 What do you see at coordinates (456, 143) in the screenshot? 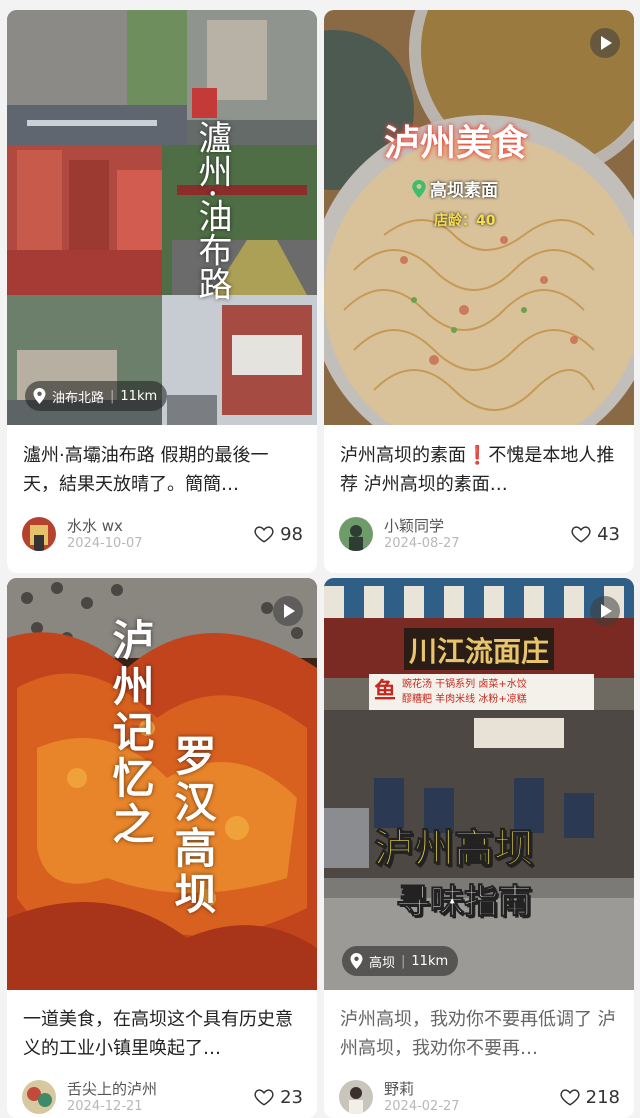
I see `cover-overlay-title: 泸州美食` at bounding box center [456, 143].